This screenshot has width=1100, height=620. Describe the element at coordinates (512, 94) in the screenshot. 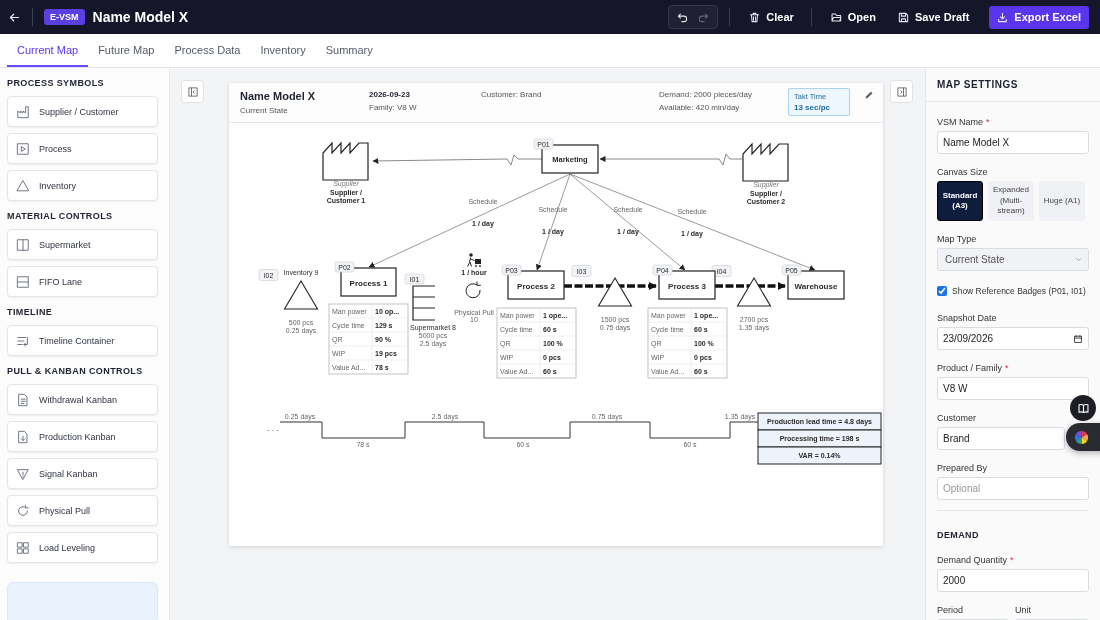

I see `map-customer: Customer: Brand` at that location.